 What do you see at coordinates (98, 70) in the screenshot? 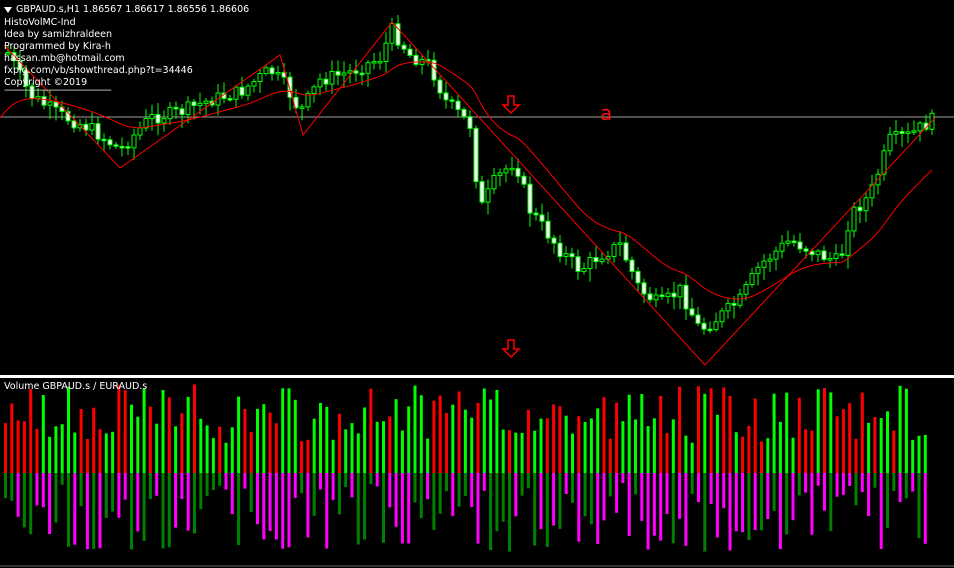
I see `info-line: fxpig.com/vb/showthread.php?t=34446` at bounding box center [98, 70].